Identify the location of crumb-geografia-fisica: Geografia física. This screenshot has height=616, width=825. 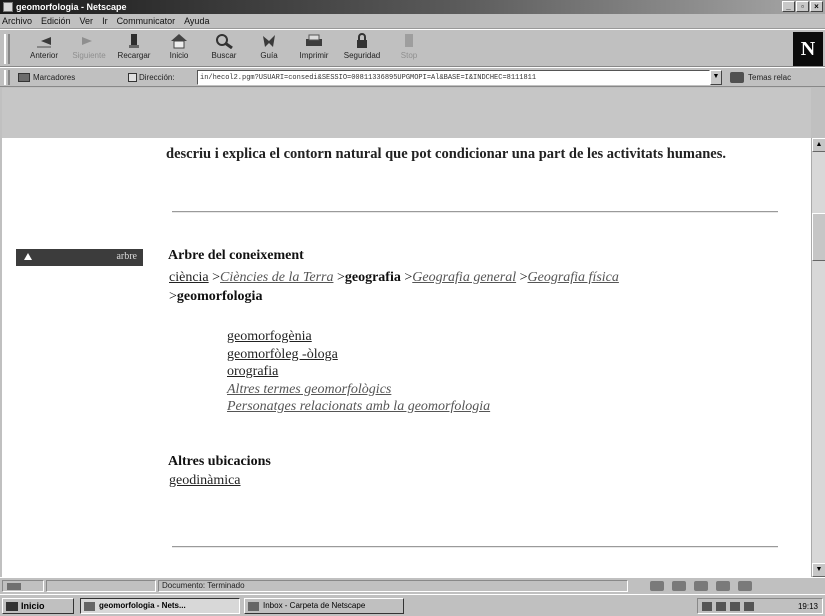
(573, 277).